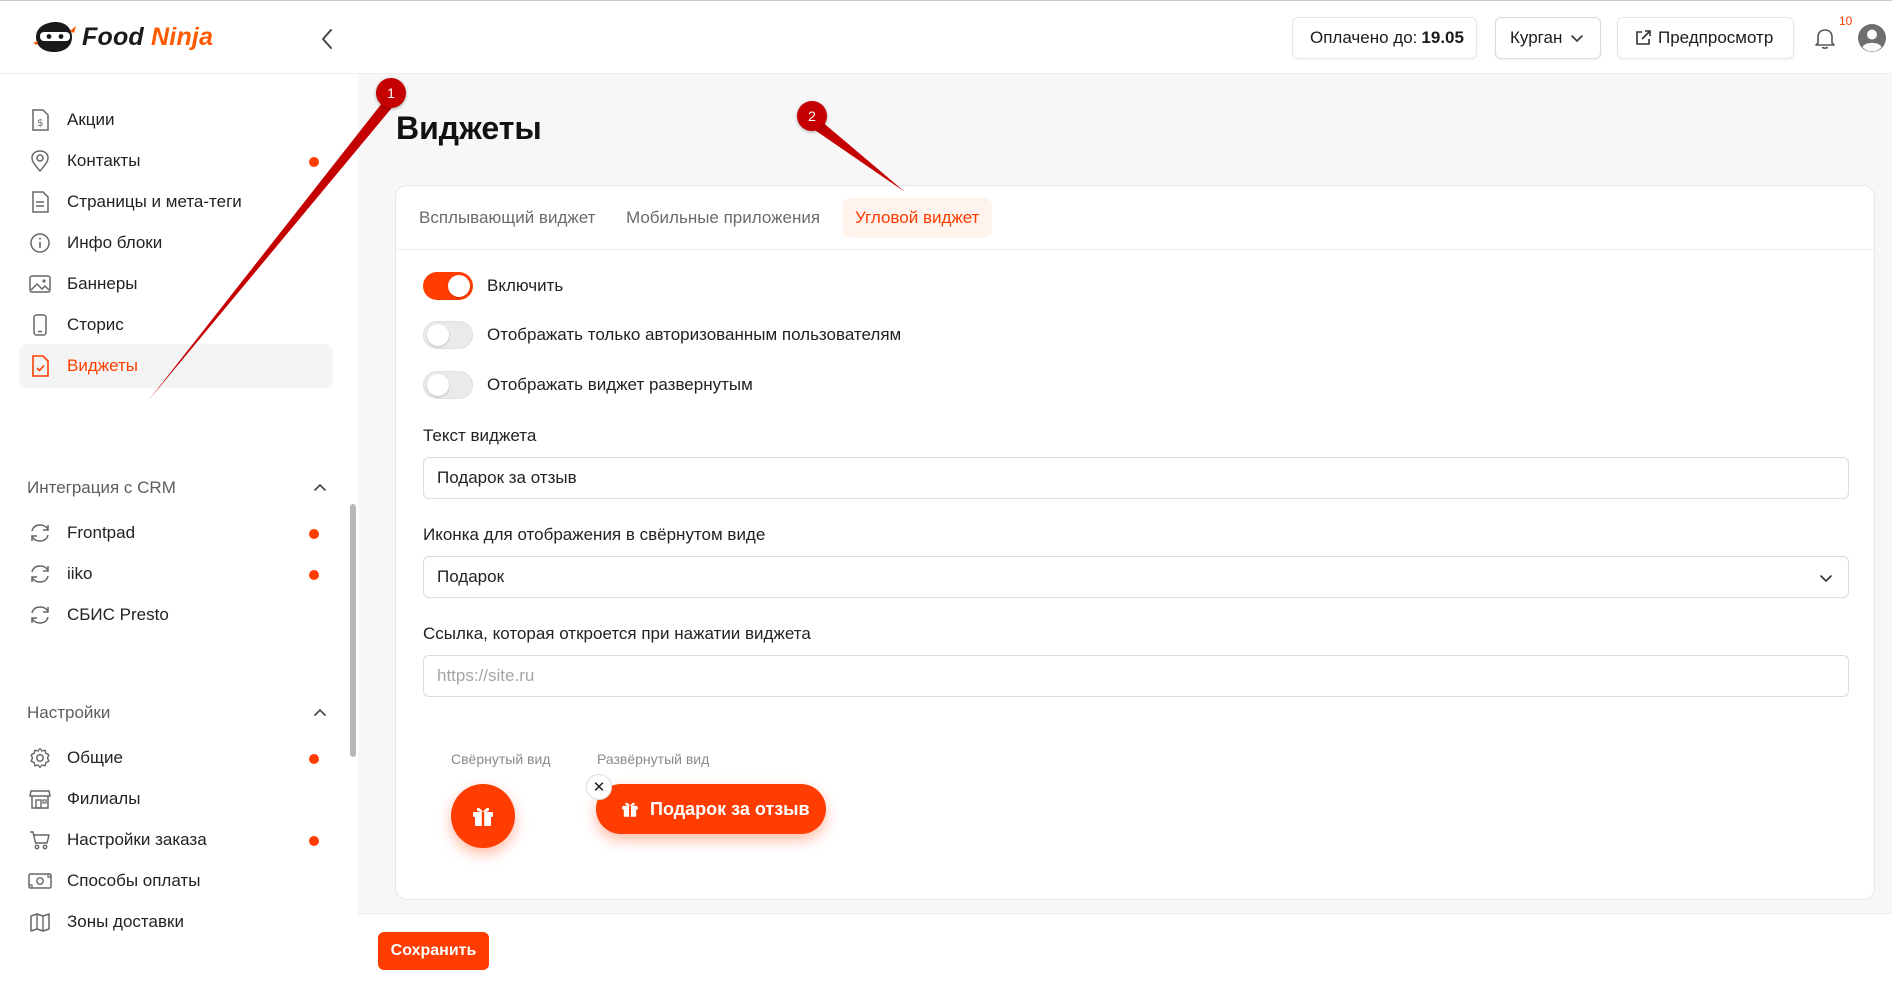 The height and width of the screenshot is (987, 1892). What do you see at coordinates (1536, 37) in the screenshot?
I see `city-select-value: Курган` at bounding box center [1536, 37].